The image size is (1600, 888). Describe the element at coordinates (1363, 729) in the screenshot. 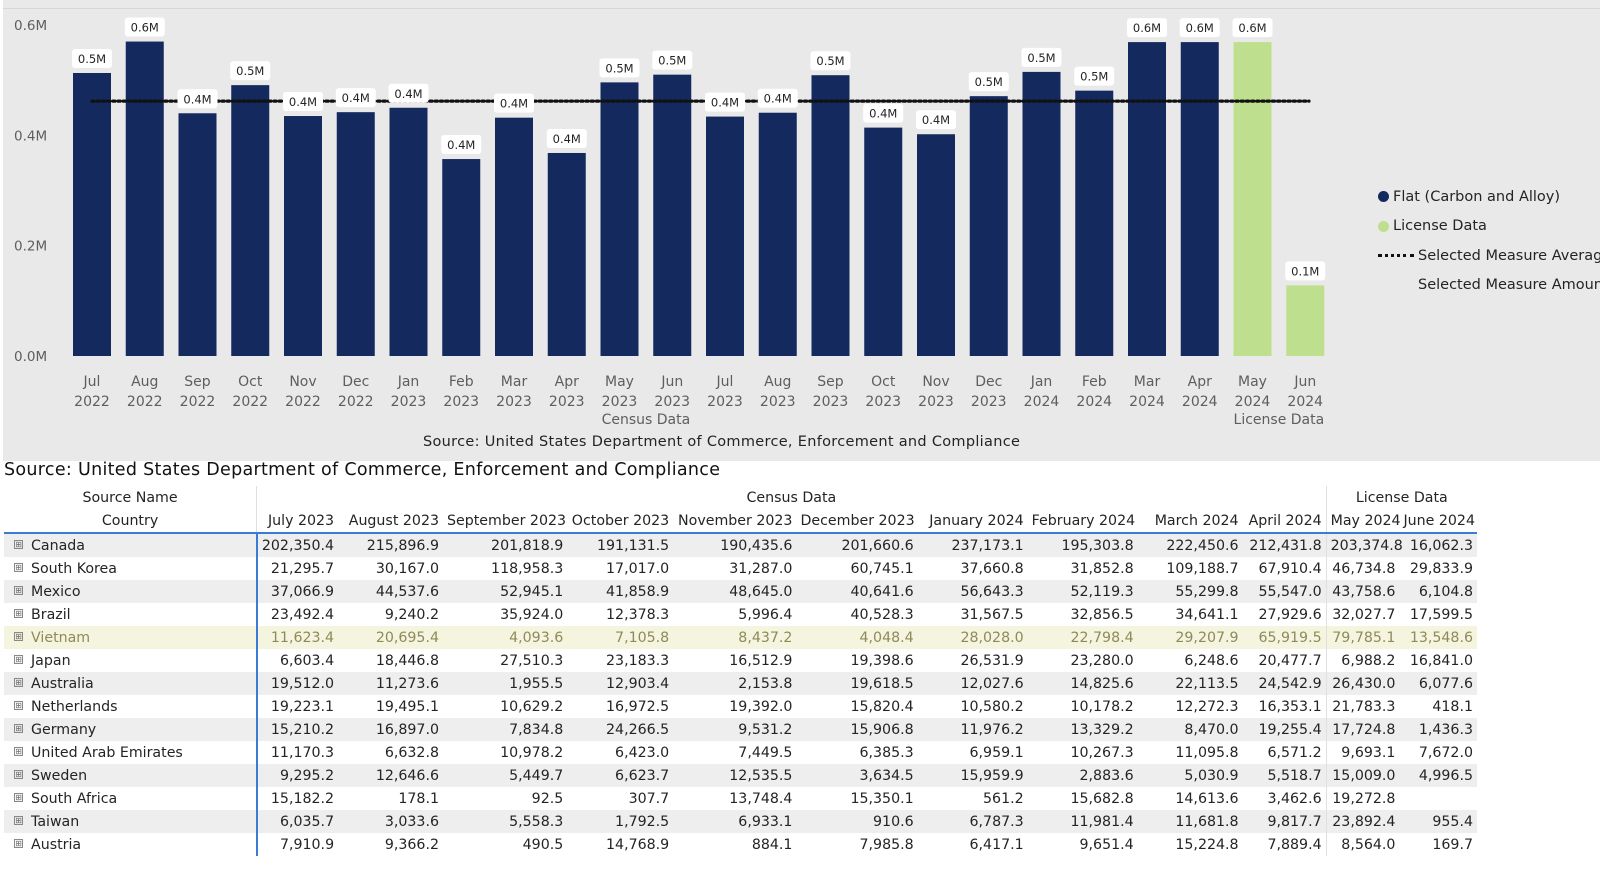

I see `value-cell: 17,724.8` at that location.